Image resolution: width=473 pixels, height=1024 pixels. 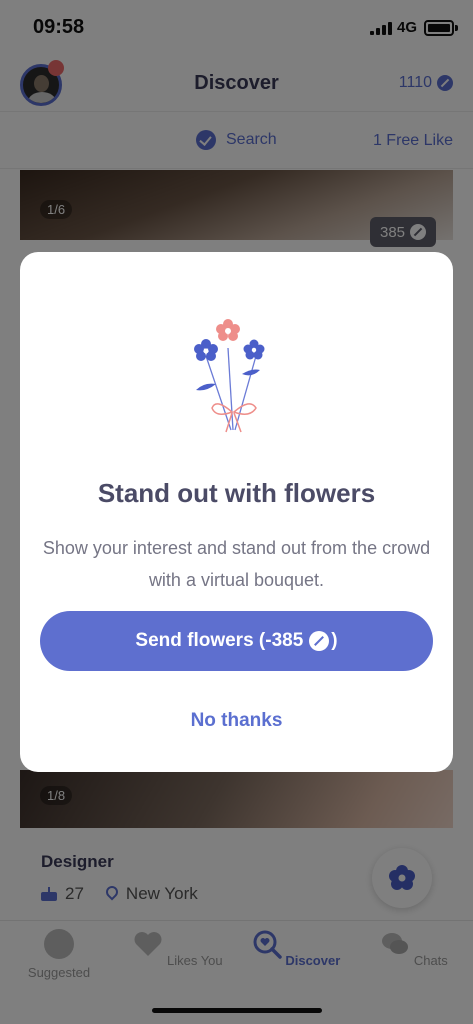 I want to click on bouquet-illustration, so click(x=229, y=376).